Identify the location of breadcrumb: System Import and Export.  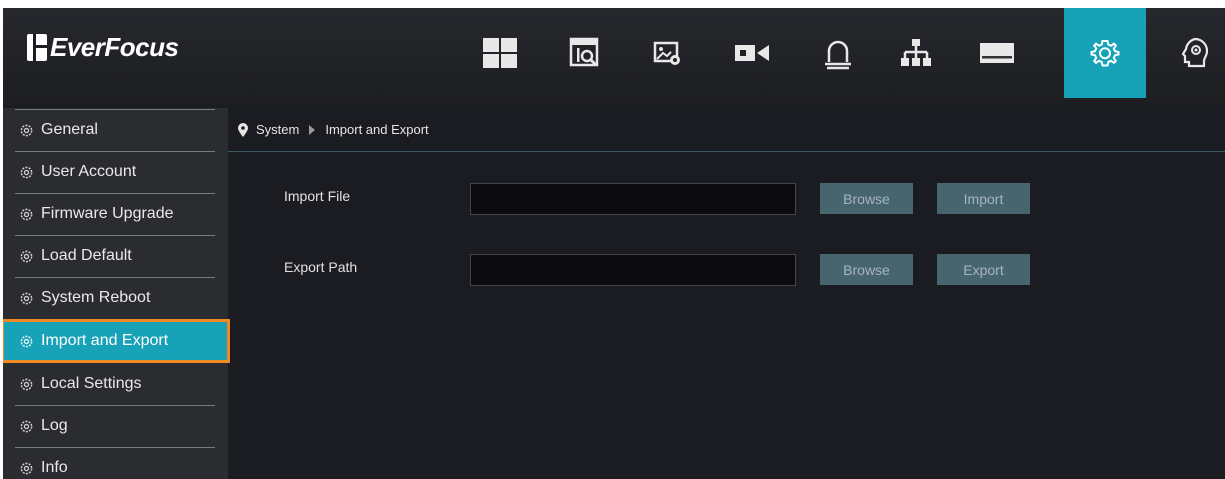
(726, 130).